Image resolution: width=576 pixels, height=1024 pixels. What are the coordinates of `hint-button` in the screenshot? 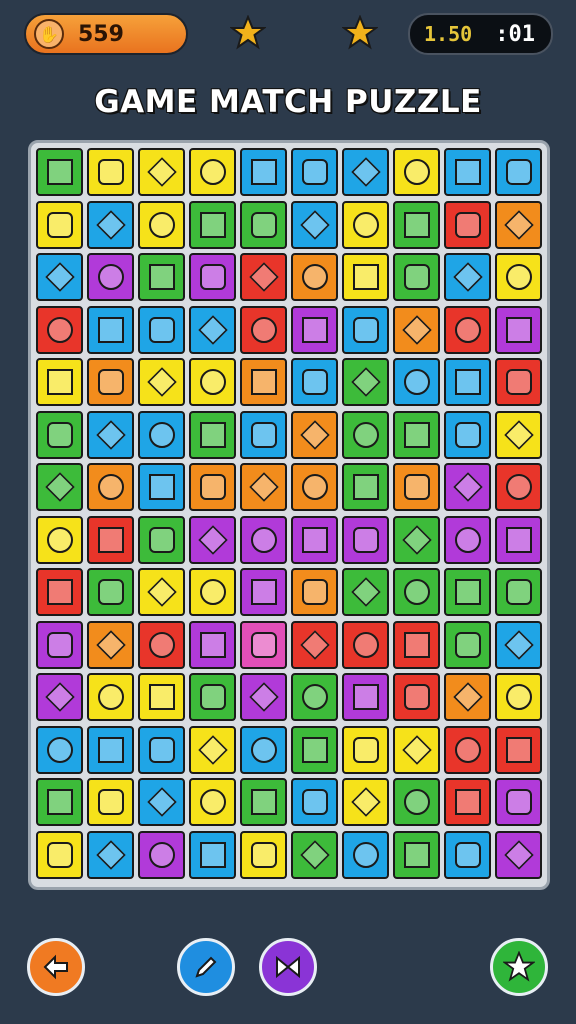 It's located at (206, 967).